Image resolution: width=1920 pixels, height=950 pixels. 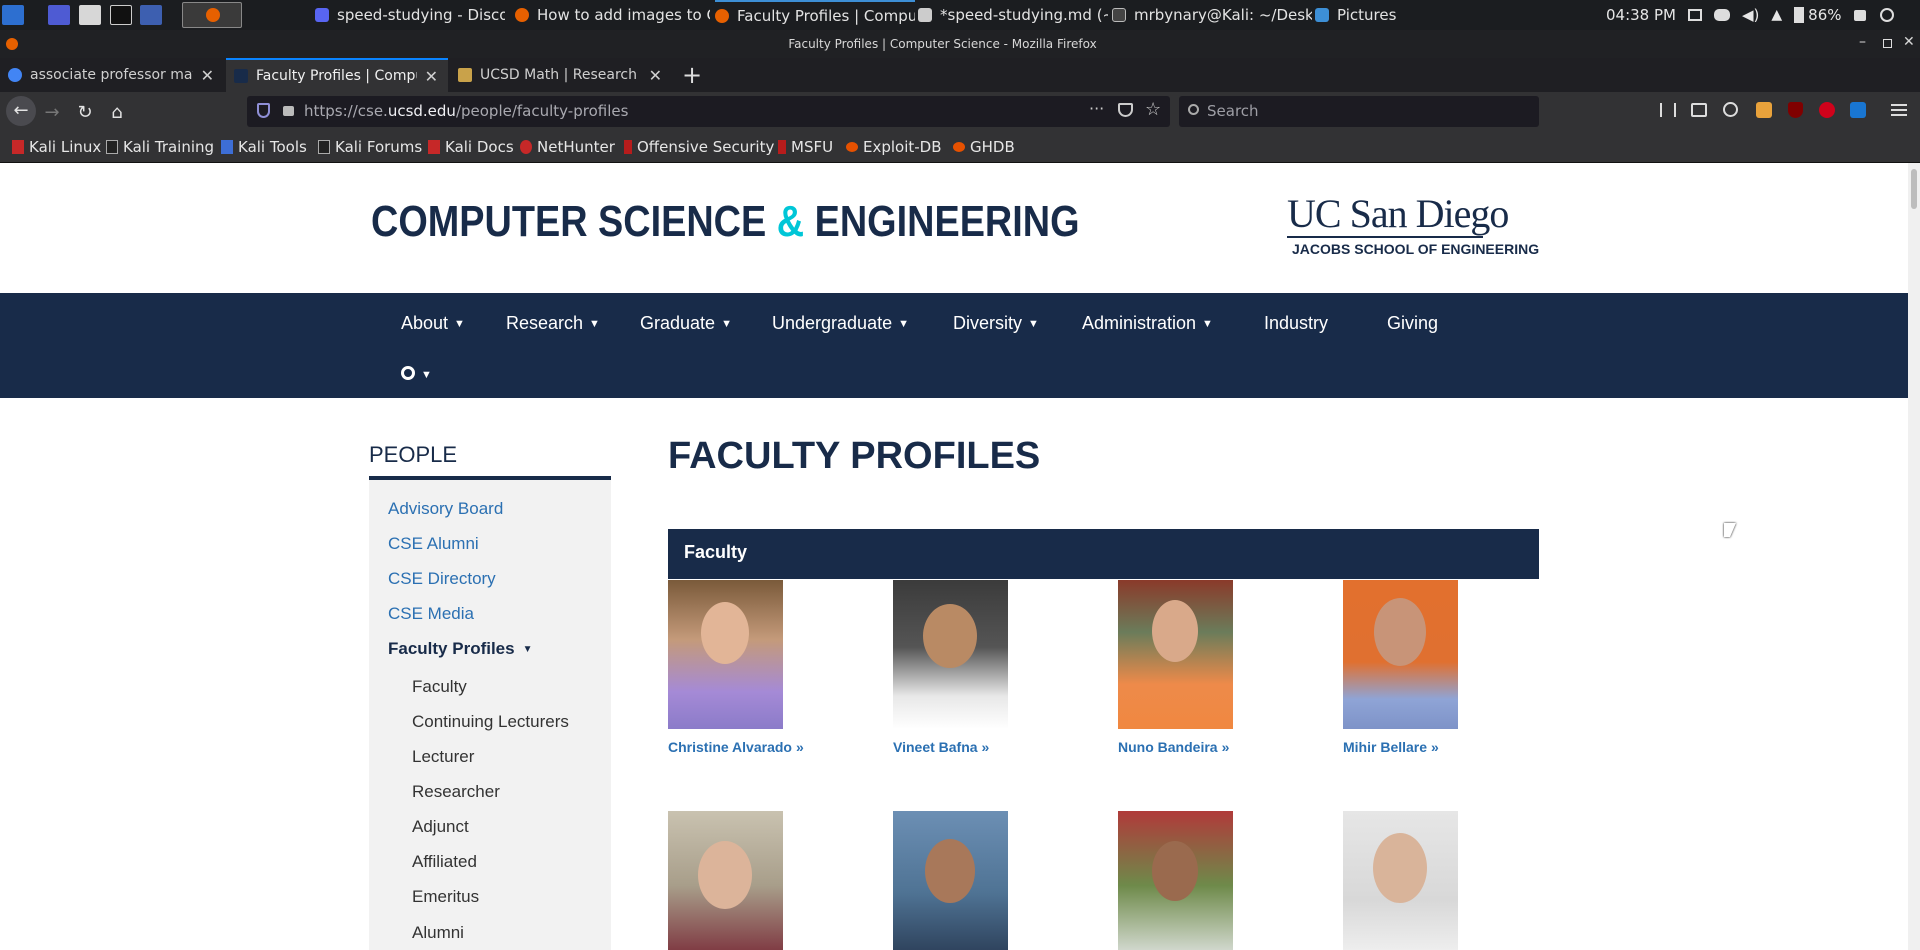 What do you see at coordinates (1694, 15) in the screenshot?
I see `display-icon` at bounding box center [1694, 15].